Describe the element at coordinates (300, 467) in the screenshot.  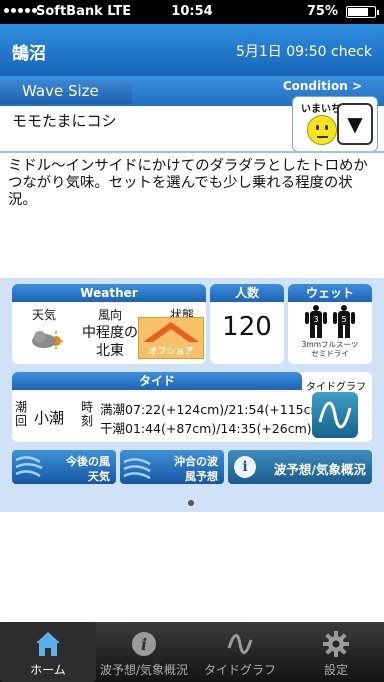
I see `wave-forecast-button: i 波予想/気象概況` at that location.